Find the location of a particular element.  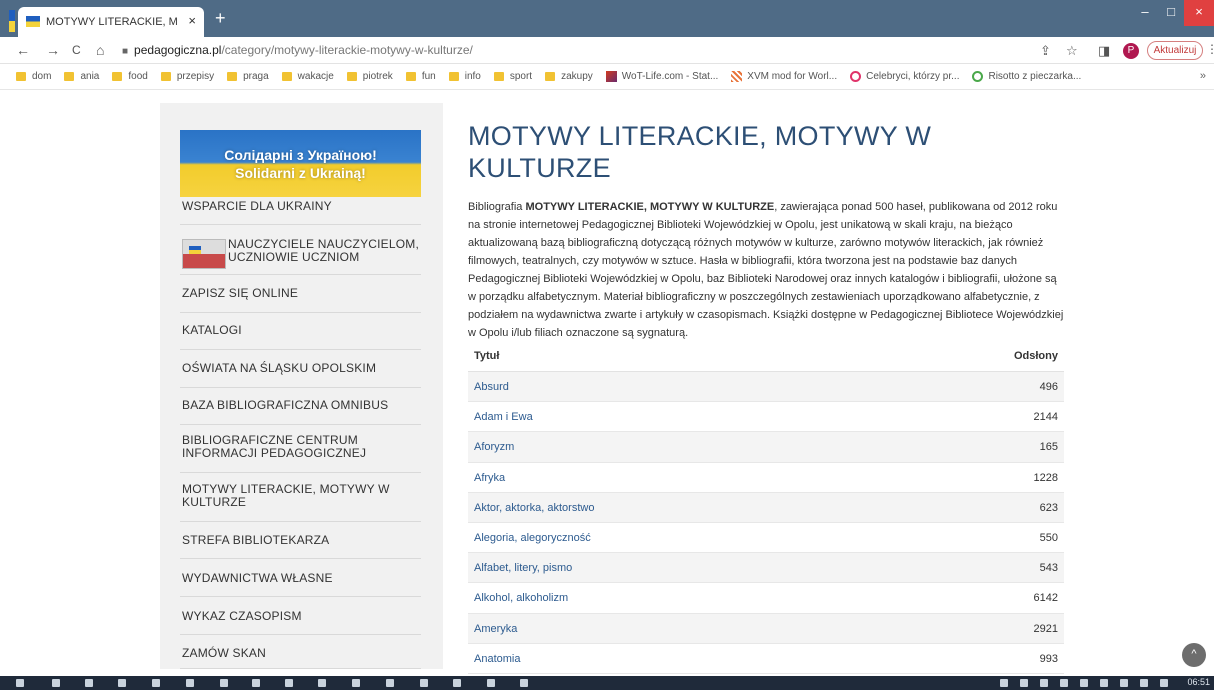

sidebar-item: OŚWIATA NA ŚLĄSKU OPOLSKIM is located at coordinates (300, 369).